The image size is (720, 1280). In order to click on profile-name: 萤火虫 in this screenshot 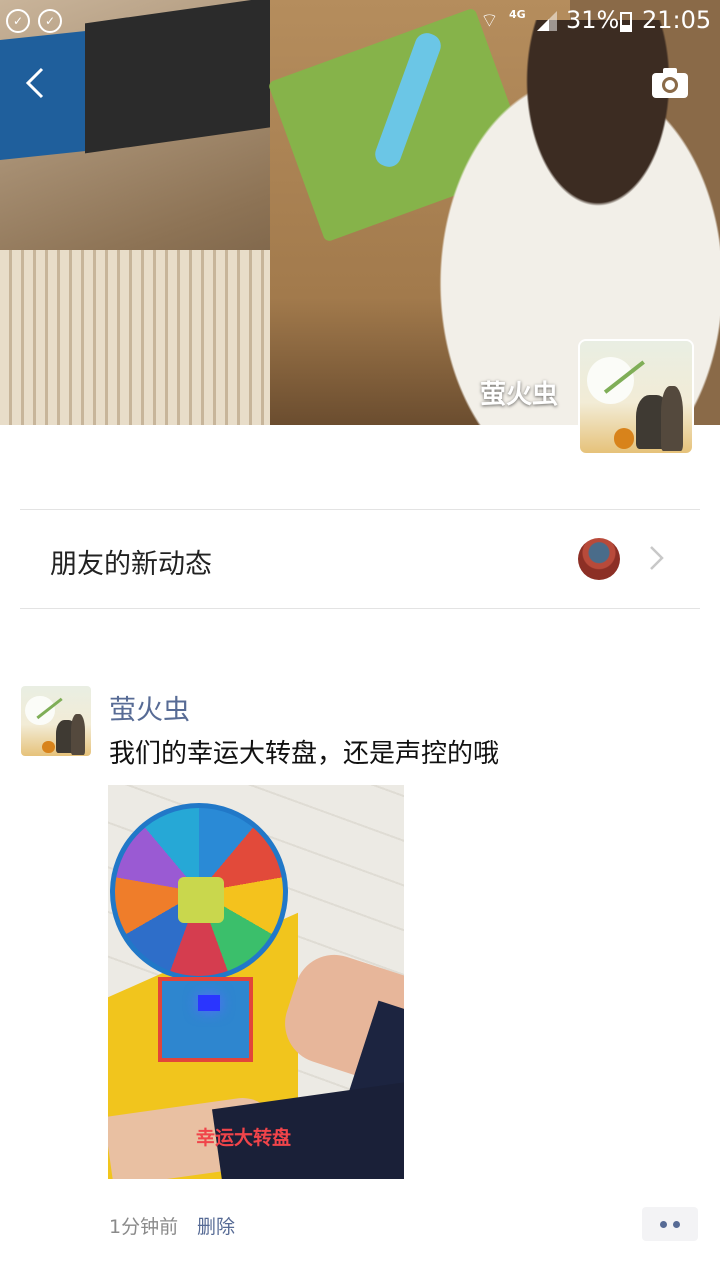, I will do `click(518, 395)`.